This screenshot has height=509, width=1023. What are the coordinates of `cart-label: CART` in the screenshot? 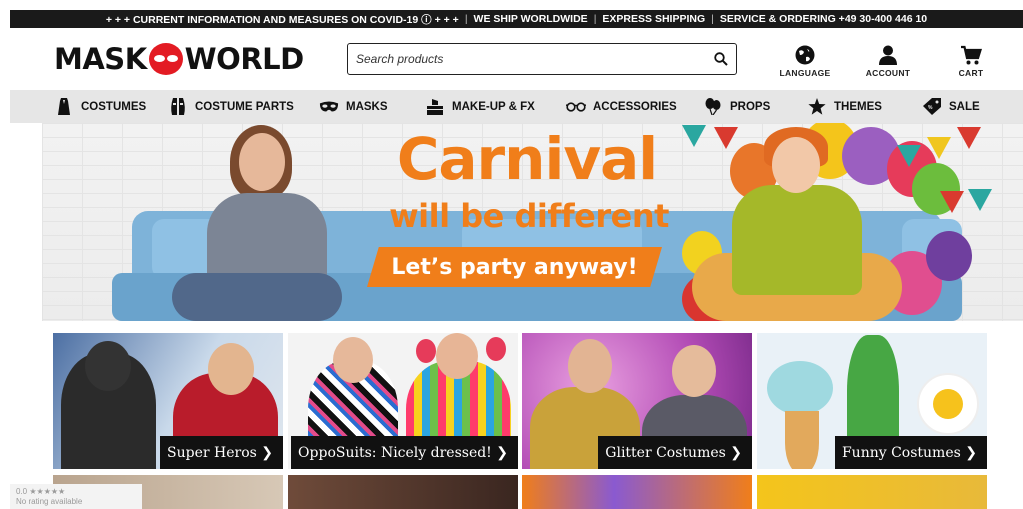 It's located at (971, 73).